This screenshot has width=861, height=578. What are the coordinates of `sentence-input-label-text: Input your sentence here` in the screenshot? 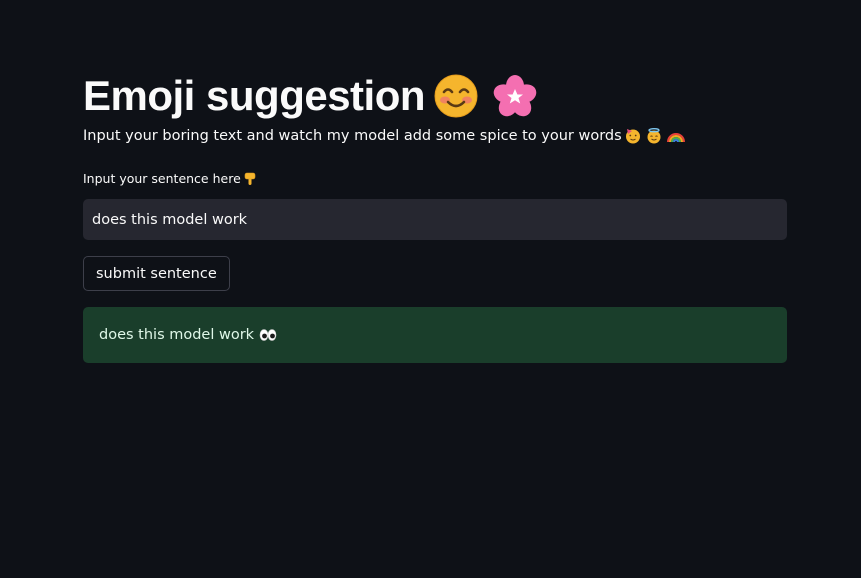 It's located at (162, 178).